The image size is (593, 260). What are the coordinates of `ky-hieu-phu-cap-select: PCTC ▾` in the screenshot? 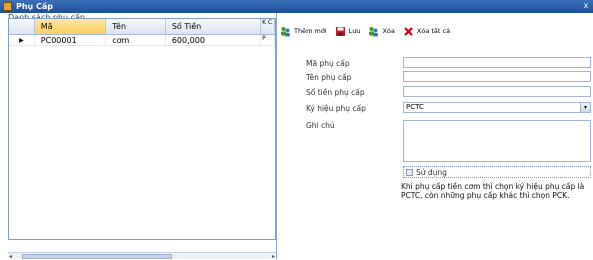 It's located at (497, 107).